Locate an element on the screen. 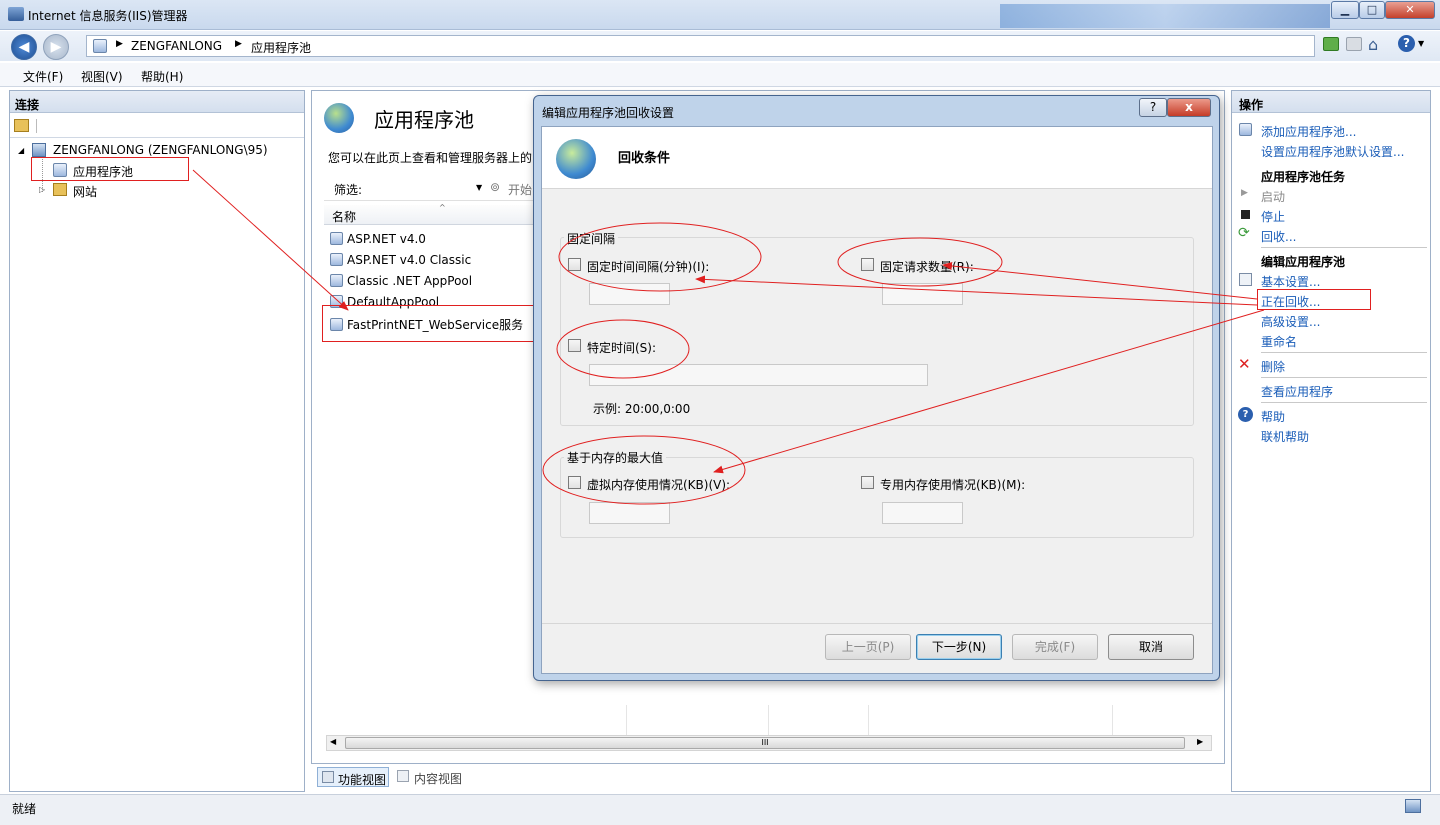  action-view-apps: 查看应用程序 is located at coordinates (1297, 391).